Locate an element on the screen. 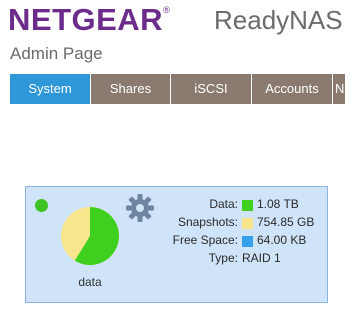  stat-value-free-space: 64.00 KB is located at coordinates (282, 240).